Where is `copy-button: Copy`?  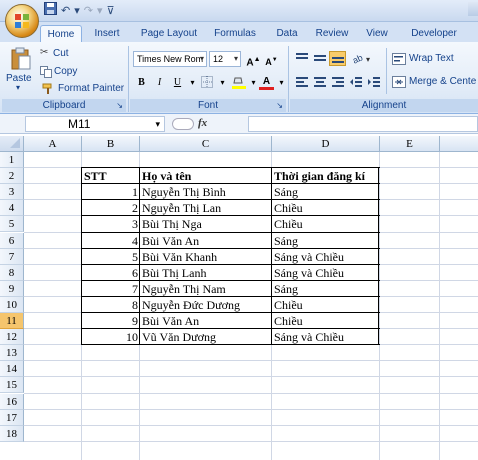 copy-button: Copy is located at coordinates (60, 72).